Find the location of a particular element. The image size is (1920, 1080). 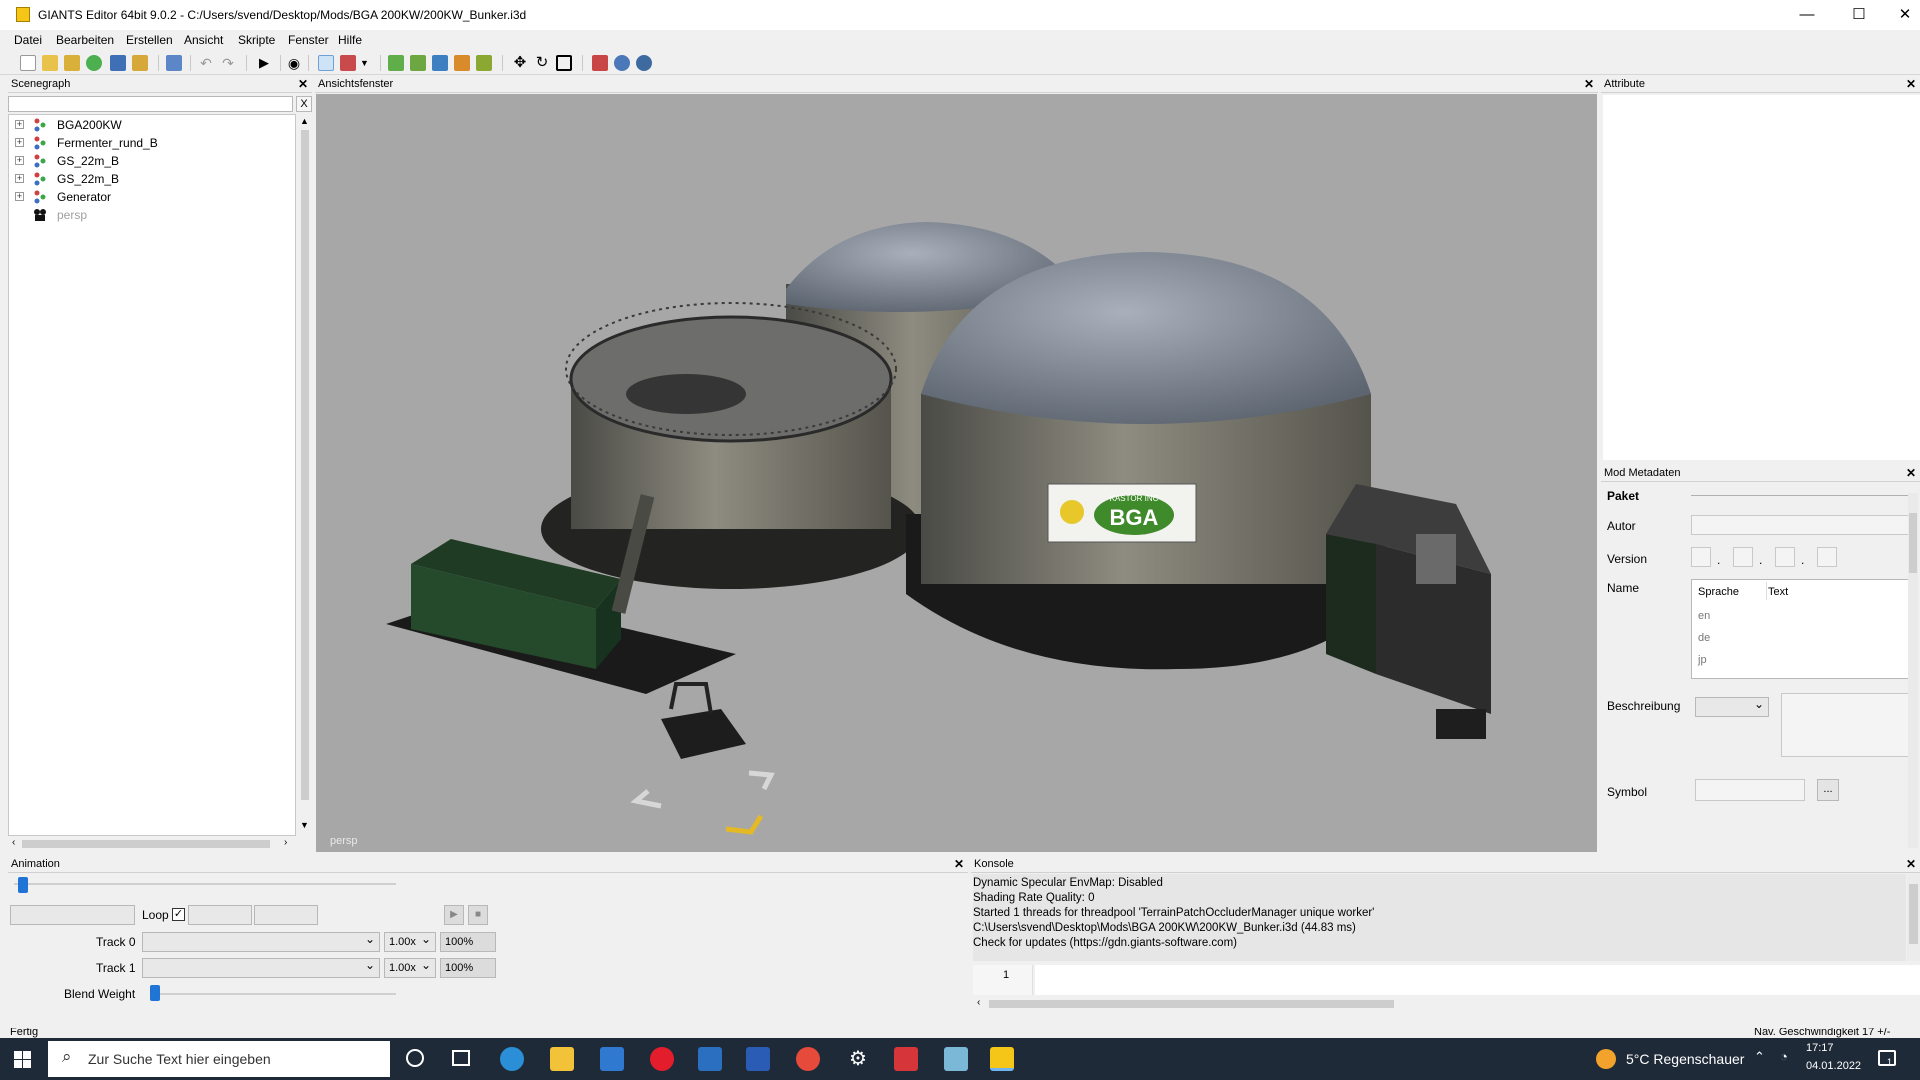

render-icon is located at coordinates (600, 63).